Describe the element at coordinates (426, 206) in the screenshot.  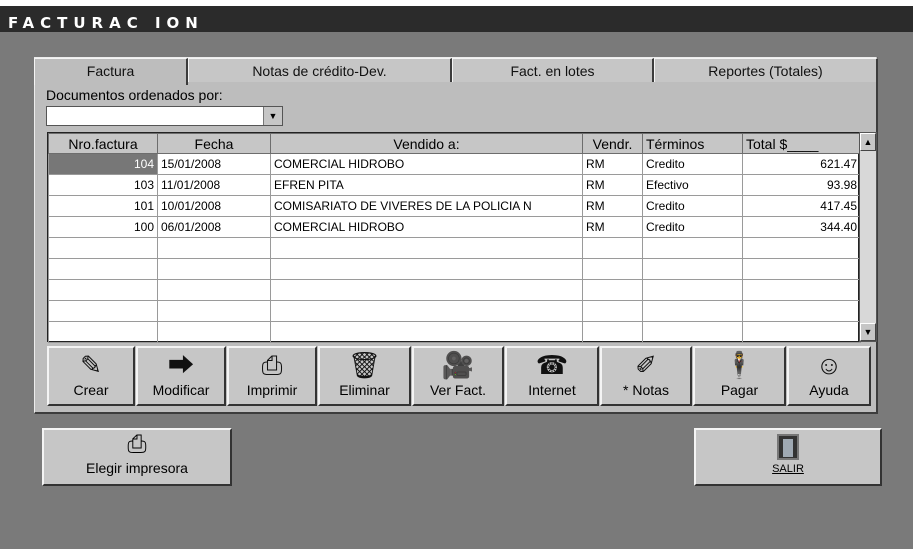
I see `table-cell: COMISARIATO DE VIVERES DE LA POLICIA N` at that location.